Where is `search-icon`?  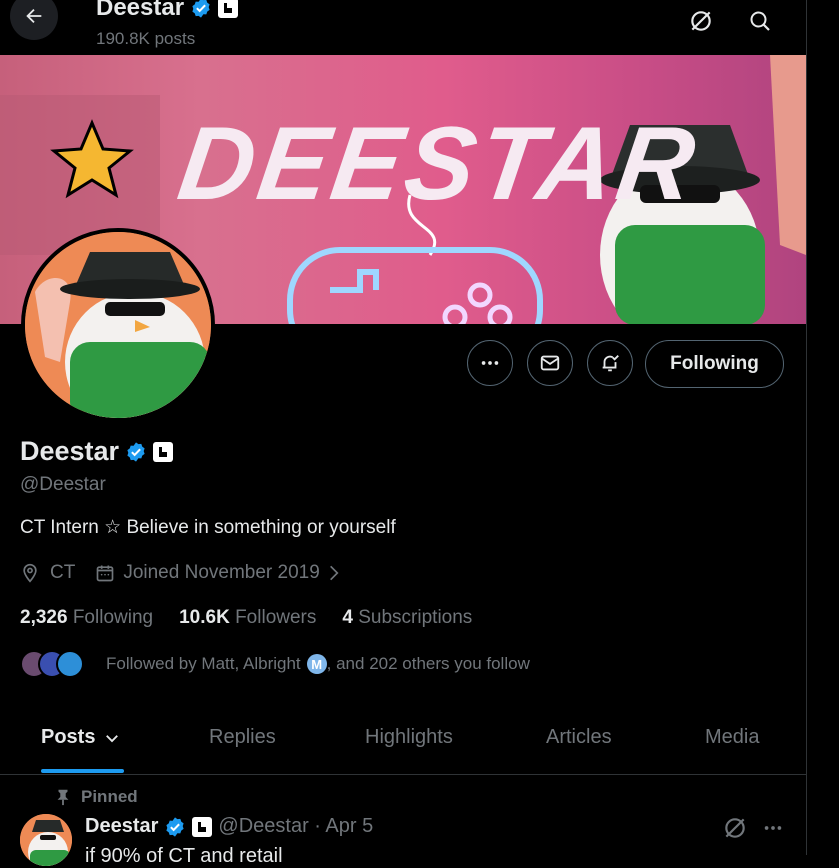 search-icon is located at coordinates (760, 21).